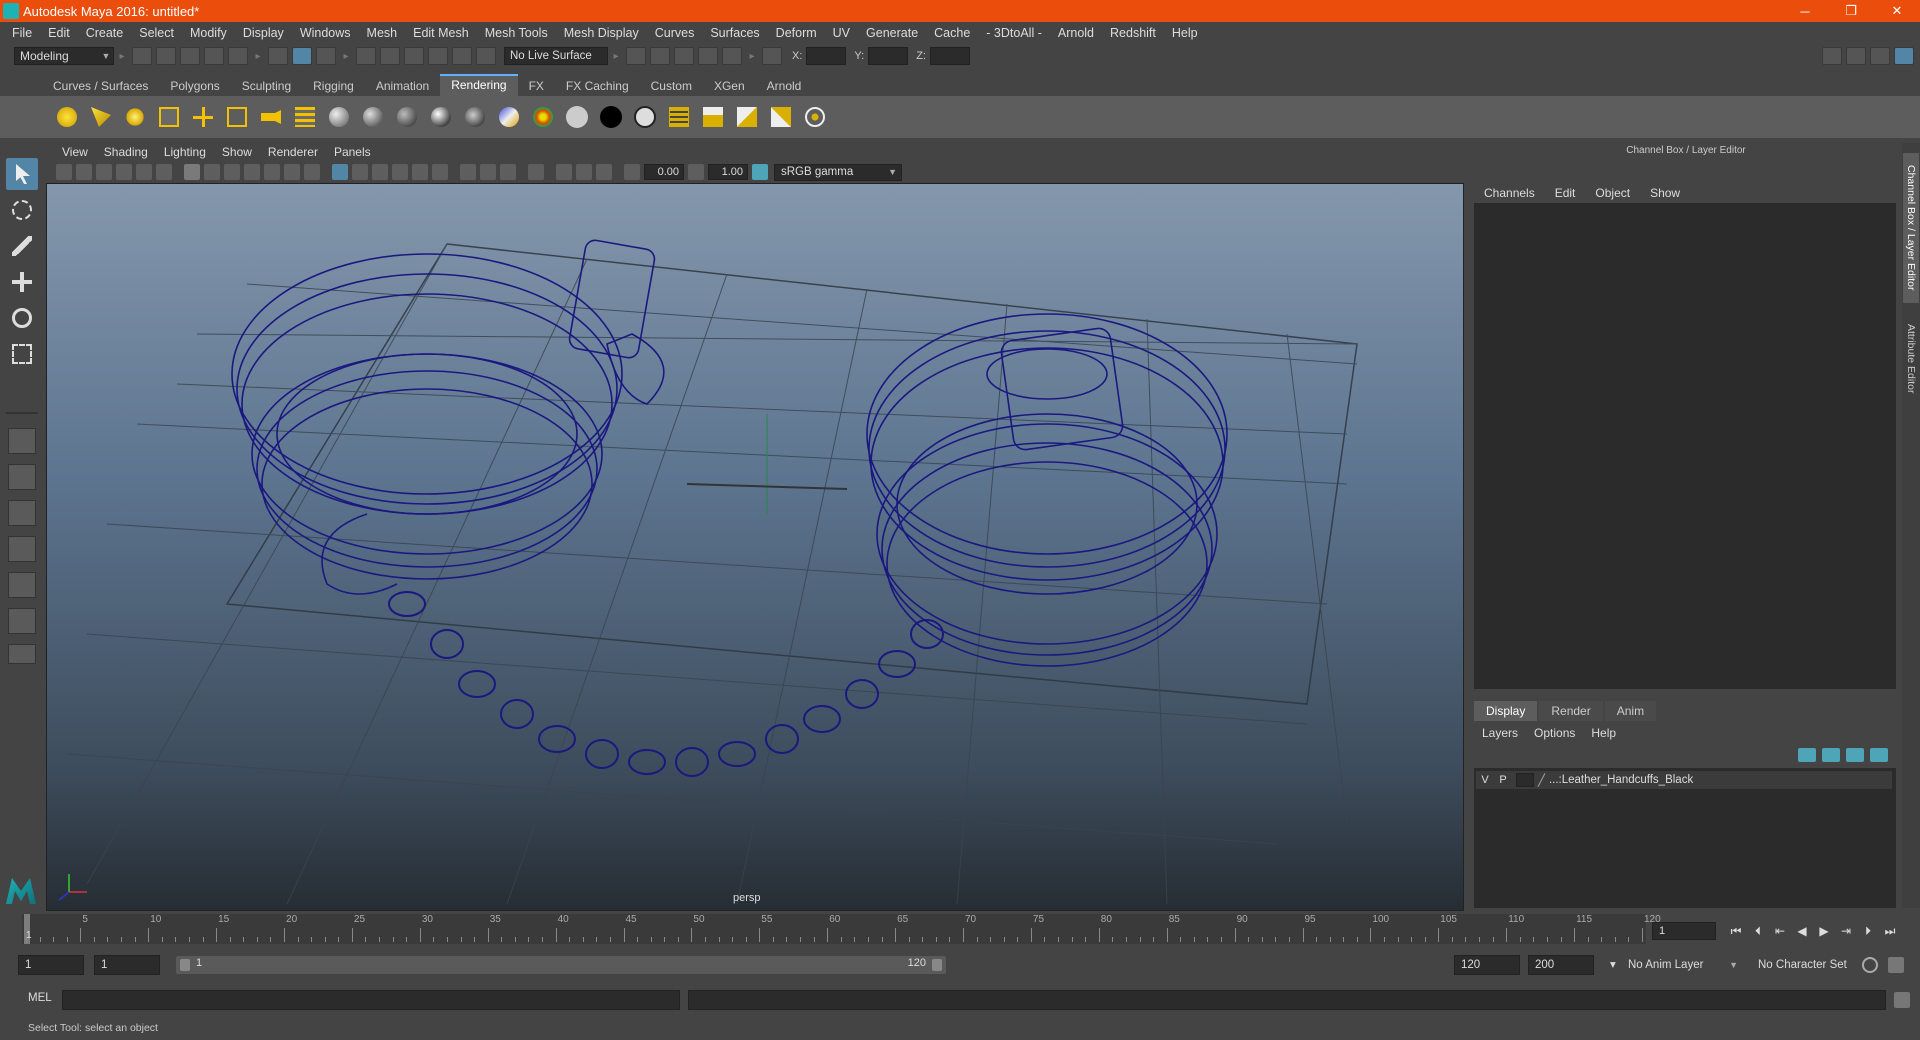 This screenshot has width=1920, height=1040. Describe the element at coordinates (214, 56) in the screenshot. I see `undo-icon` at that location.